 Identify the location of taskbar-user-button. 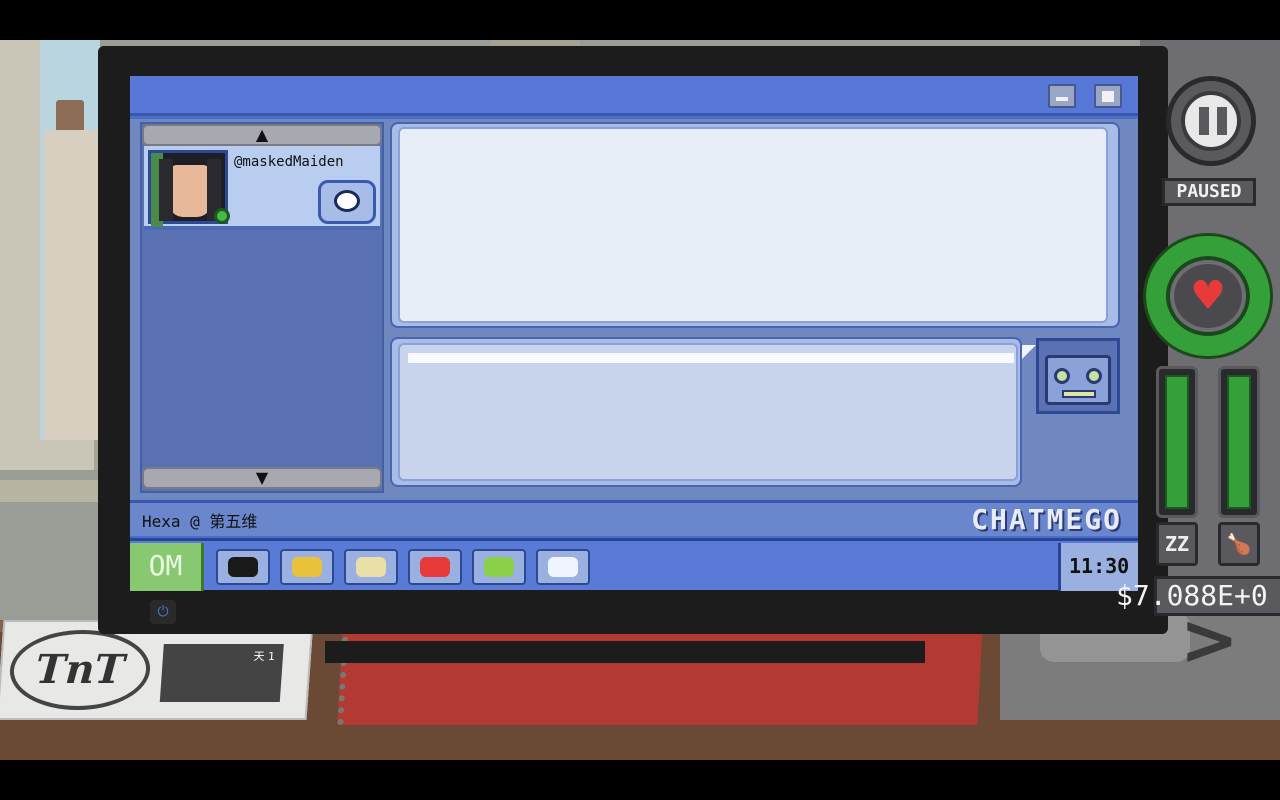
(243, 567).